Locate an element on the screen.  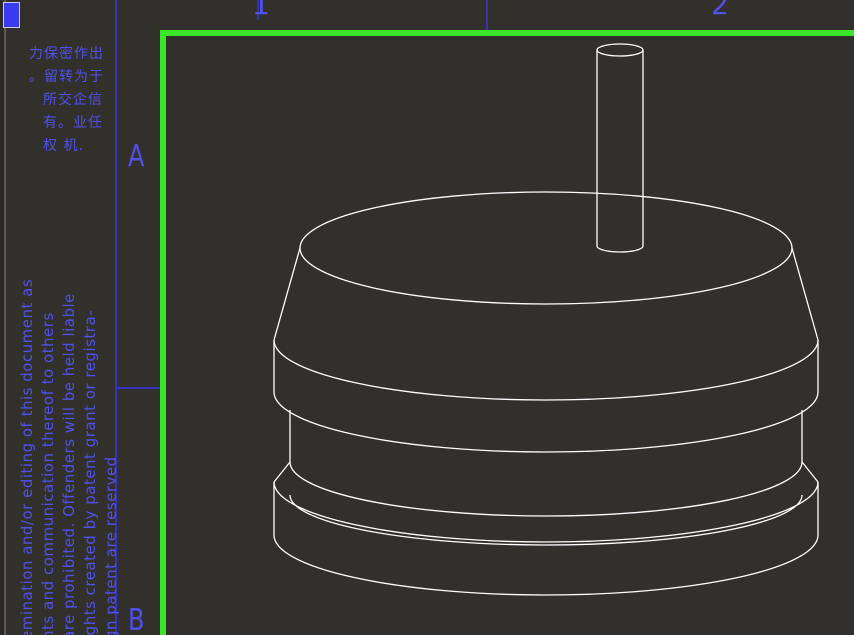
chinese-notice-line-5: 权 机. is located at coordinates (63, 146).